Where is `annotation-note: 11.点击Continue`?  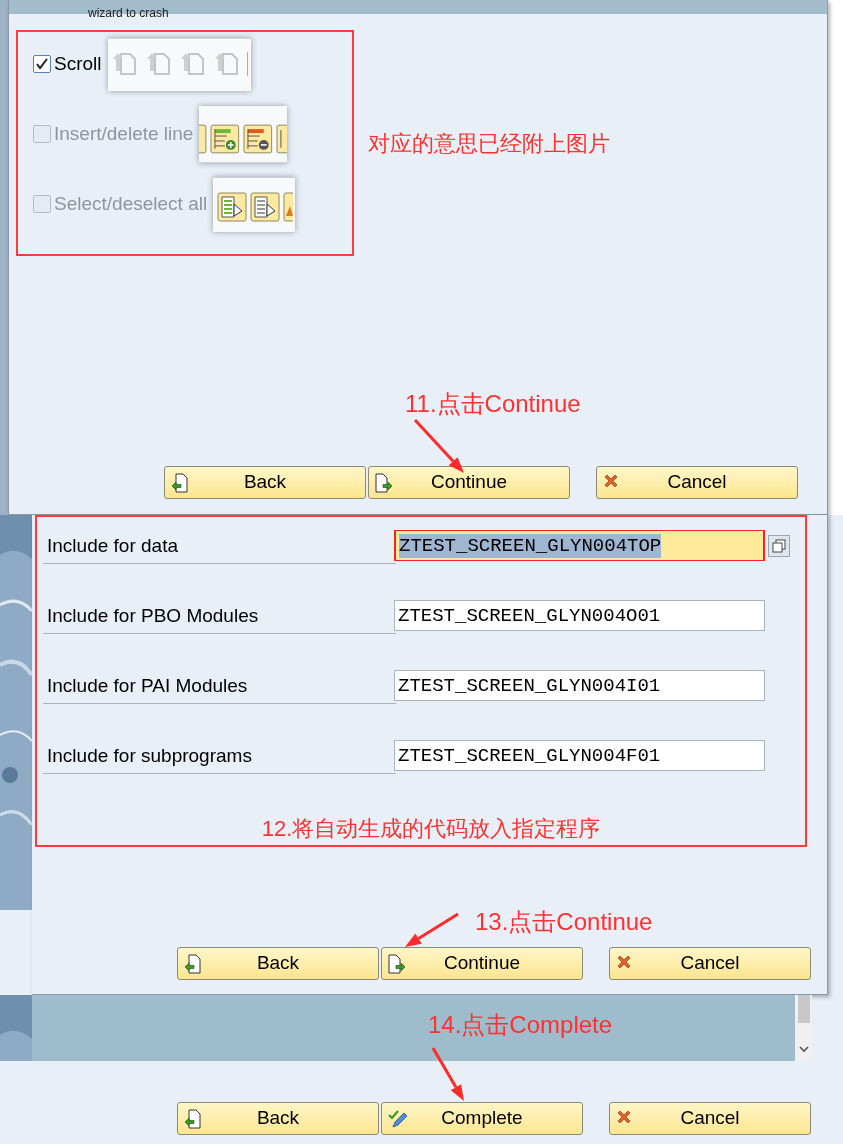
annotation-note: 11.点击Continue is located at coordinates (493, 404).